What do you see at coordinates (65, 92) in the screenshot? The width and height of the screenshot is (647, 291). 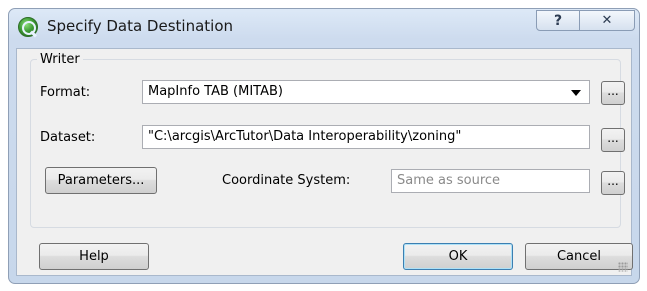 I see `format-label: Format:` at bounding box center [65, 92].